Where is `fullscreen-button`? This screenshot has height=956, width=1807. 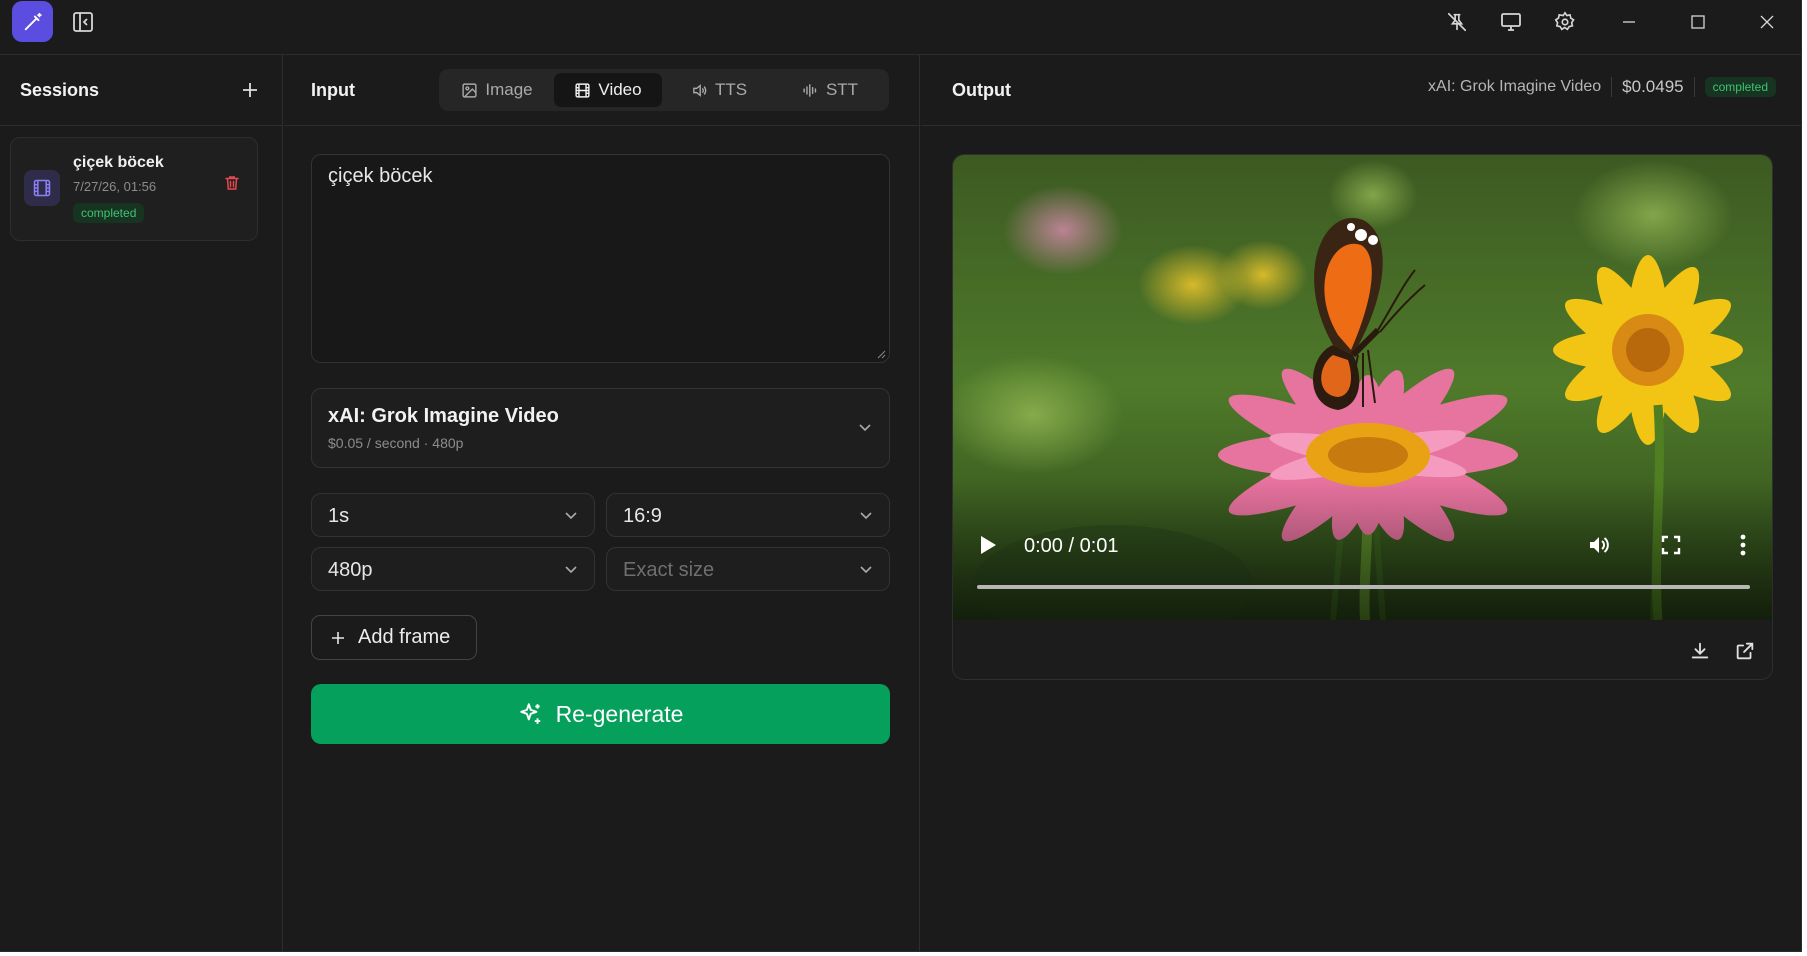 fullscreen-button is located at coordinates (1671, 545).